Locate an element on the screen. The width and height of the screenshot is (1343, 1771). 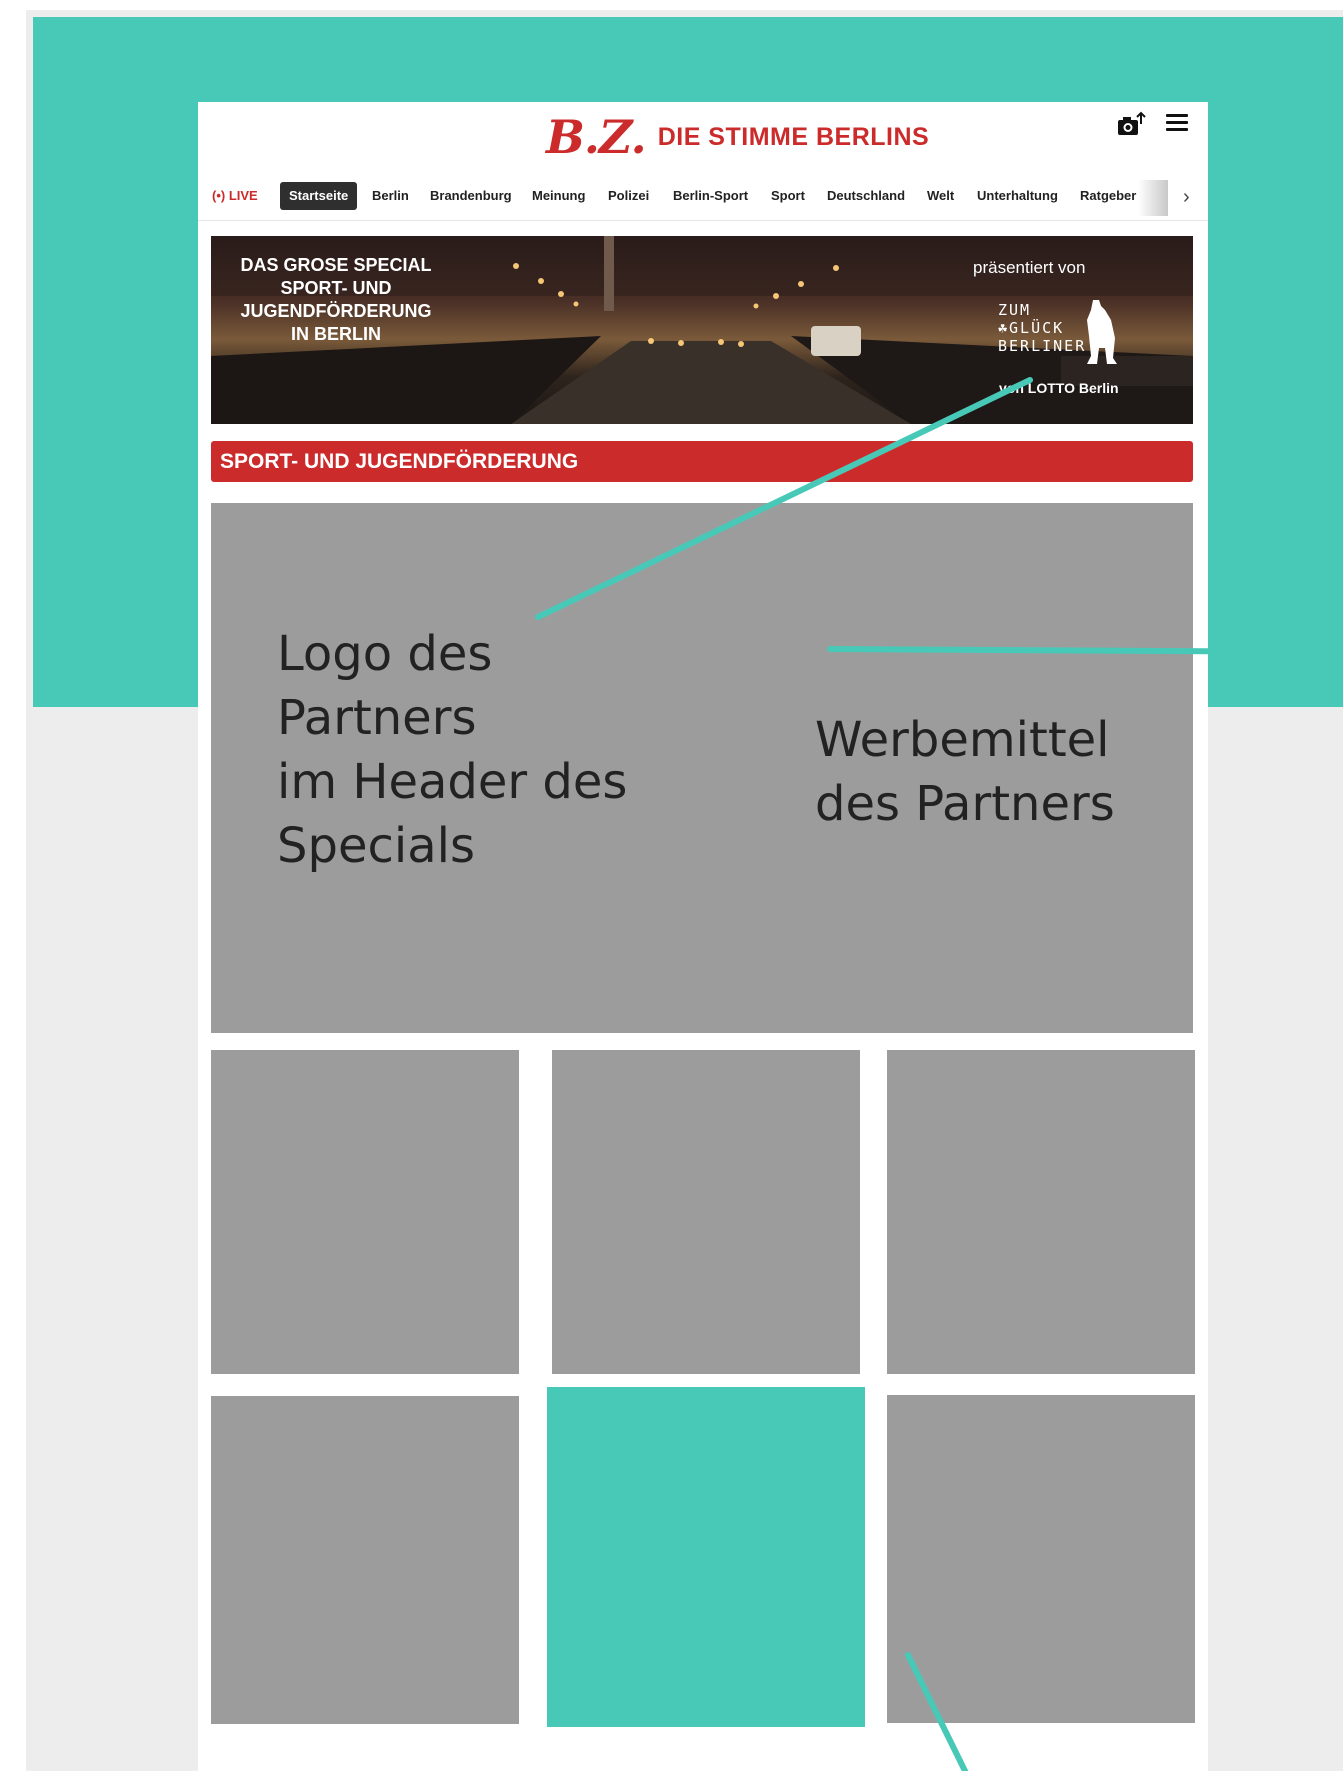
nav-item-startseite: Startseite is located at coordinates (319, 196).